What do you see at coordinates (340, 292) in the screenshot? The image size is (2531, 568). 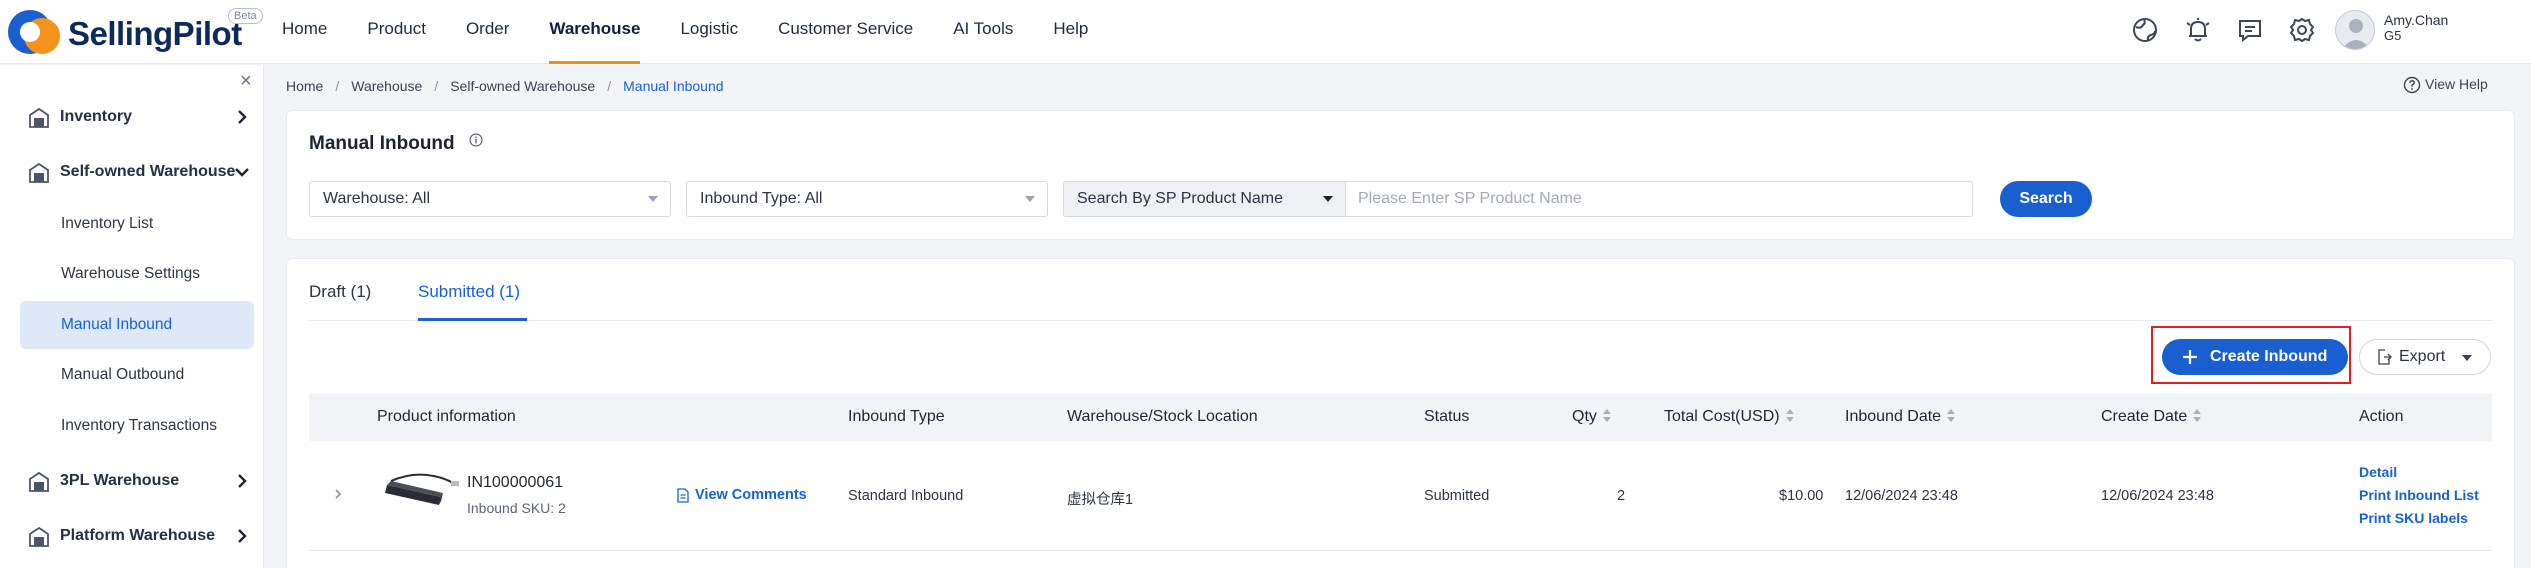 I see `tab-draft: Draft (1)` at bounding box center [340, 292].